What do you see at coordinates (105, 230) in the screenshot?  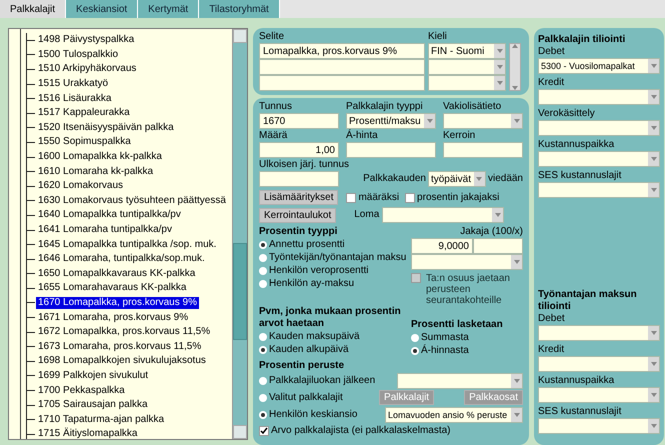 I see `tree-item: 1641 Lomaraha tuntipalkka/pv` at bounding box center [105, 230].